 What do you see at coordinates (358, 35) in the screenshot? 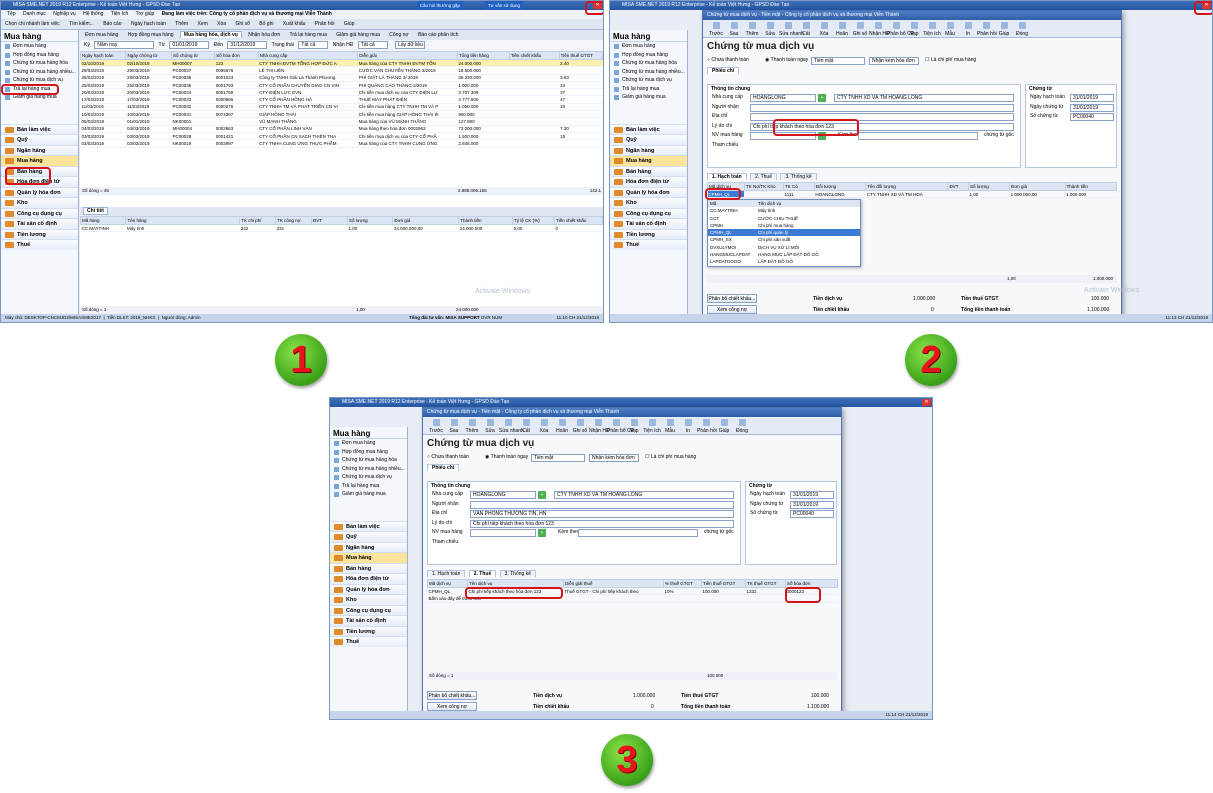
I see `tab-purchase-discount: Giảm giá hàng mua` at bounding box center [358, 35].